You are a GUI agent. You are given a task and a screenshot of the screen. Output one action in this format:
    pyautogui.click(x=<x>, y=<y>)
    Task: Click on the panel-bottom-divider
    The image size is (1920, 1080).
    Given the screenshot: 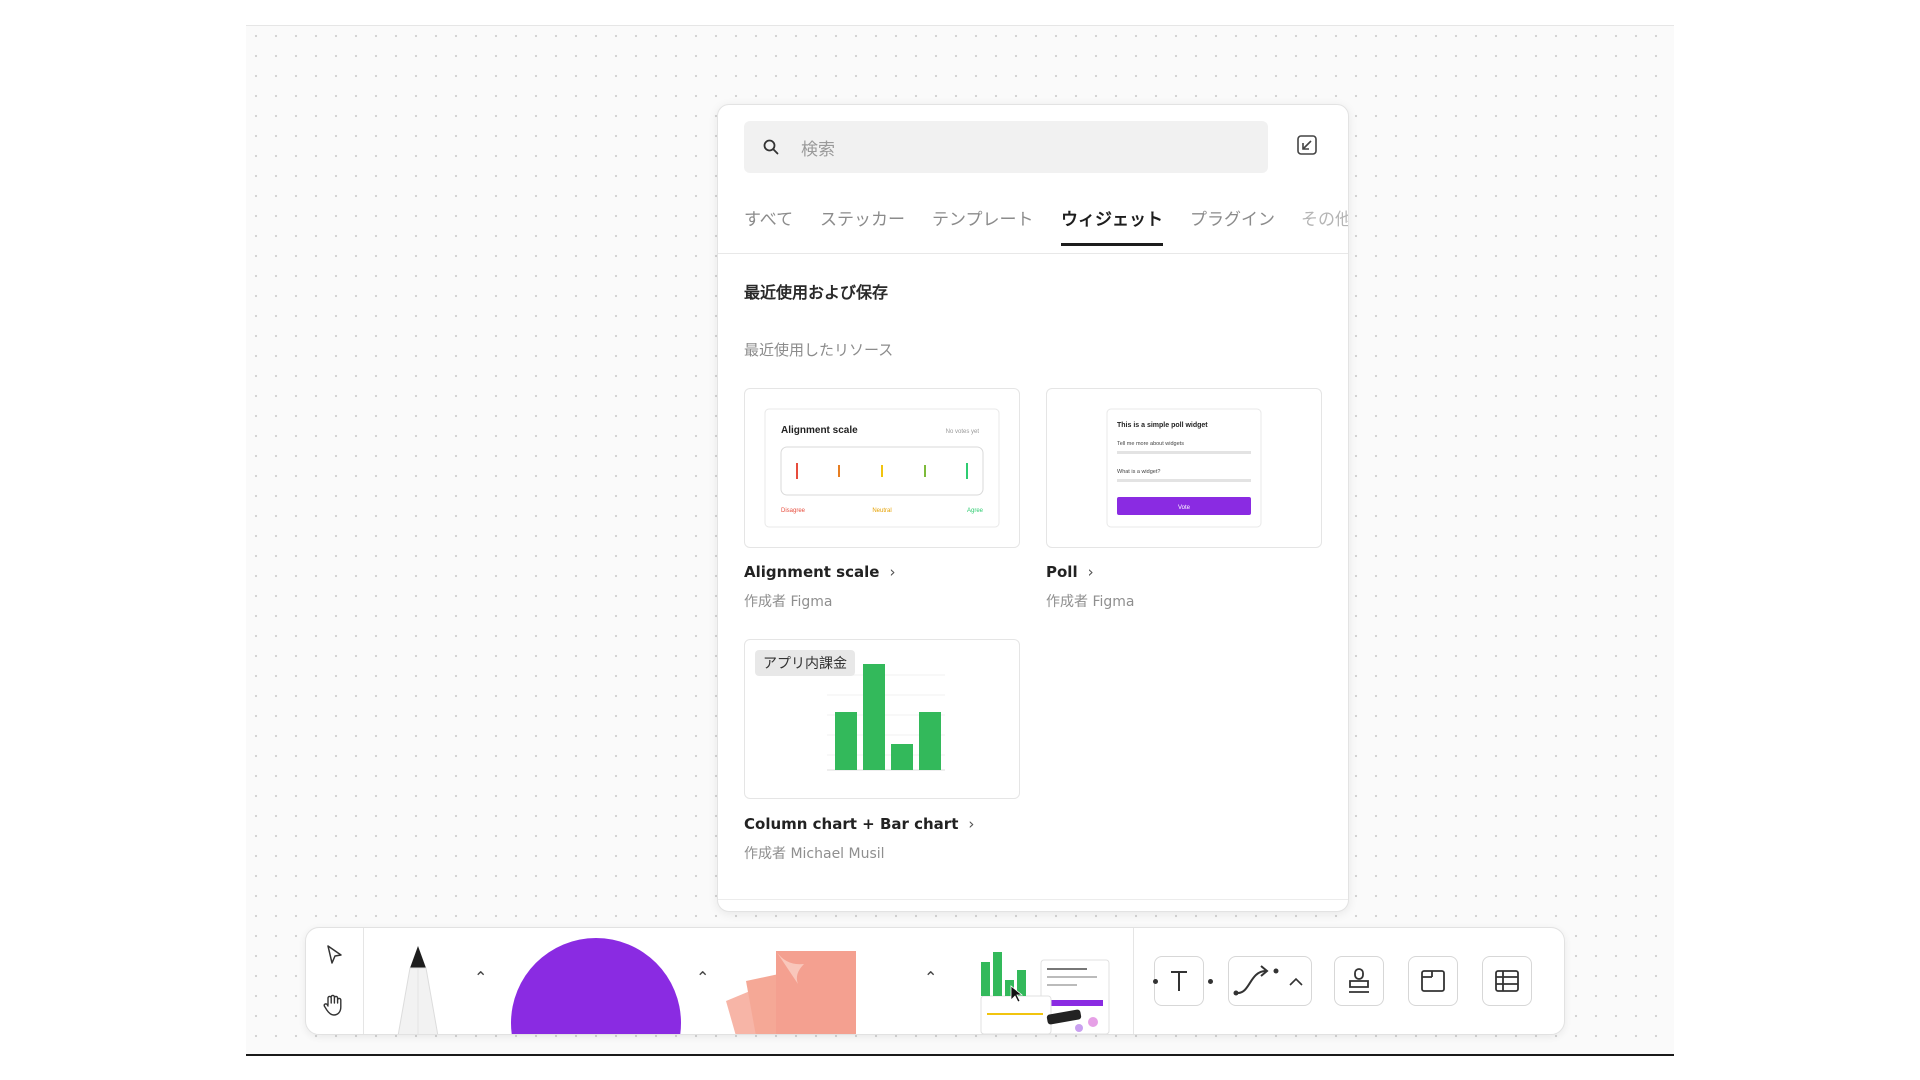 What is the action you would take?
    pyautogui.click(x=1033, y=899)
    